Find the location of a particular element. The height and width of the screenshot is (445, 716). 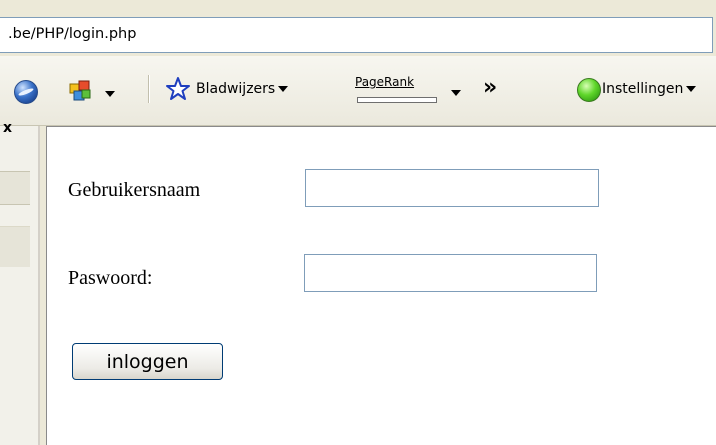

puzzle-icon is located at coordinates (80, 90).